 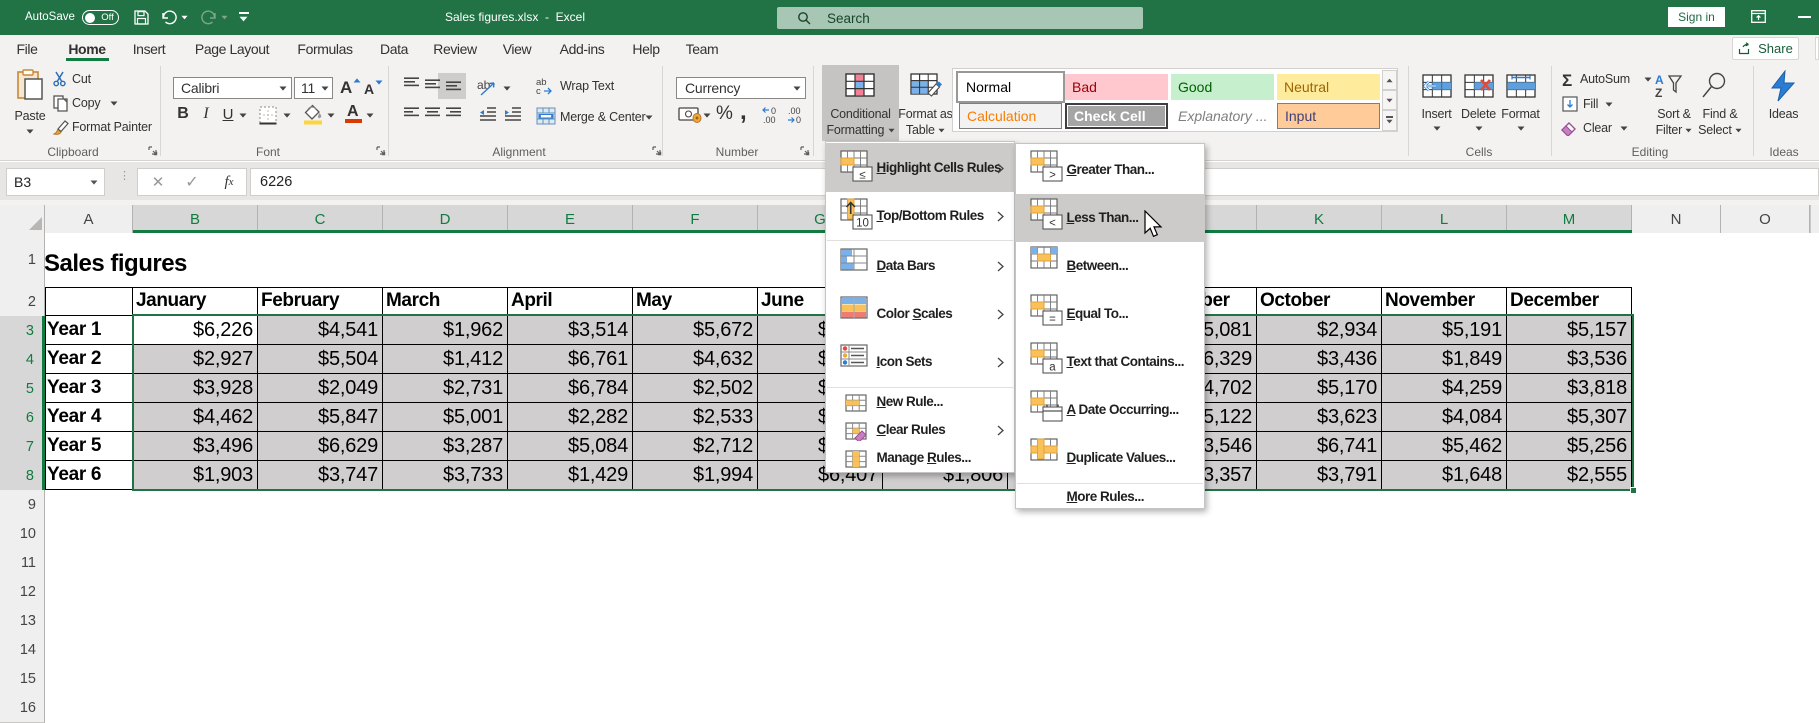 I want to click on svg-text: A, so click(x=1659, y=80).